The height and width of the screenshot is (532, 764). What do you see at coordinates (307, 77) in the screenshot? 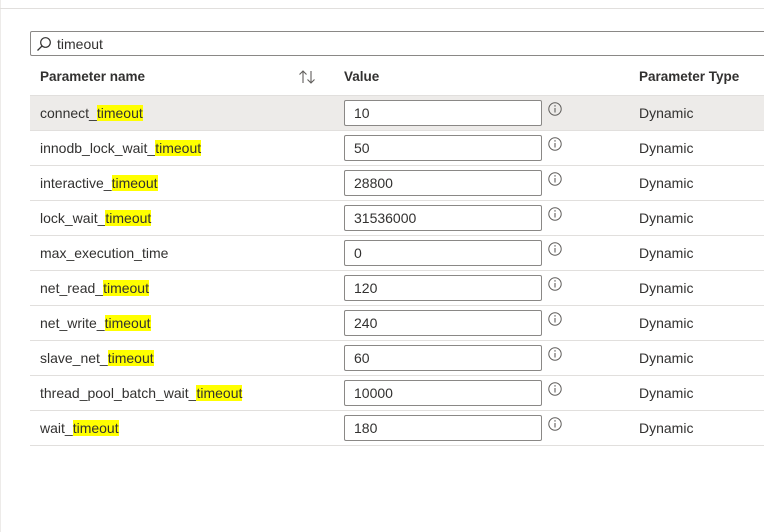
I see `sort-icon` at bounding box center [307, 77].